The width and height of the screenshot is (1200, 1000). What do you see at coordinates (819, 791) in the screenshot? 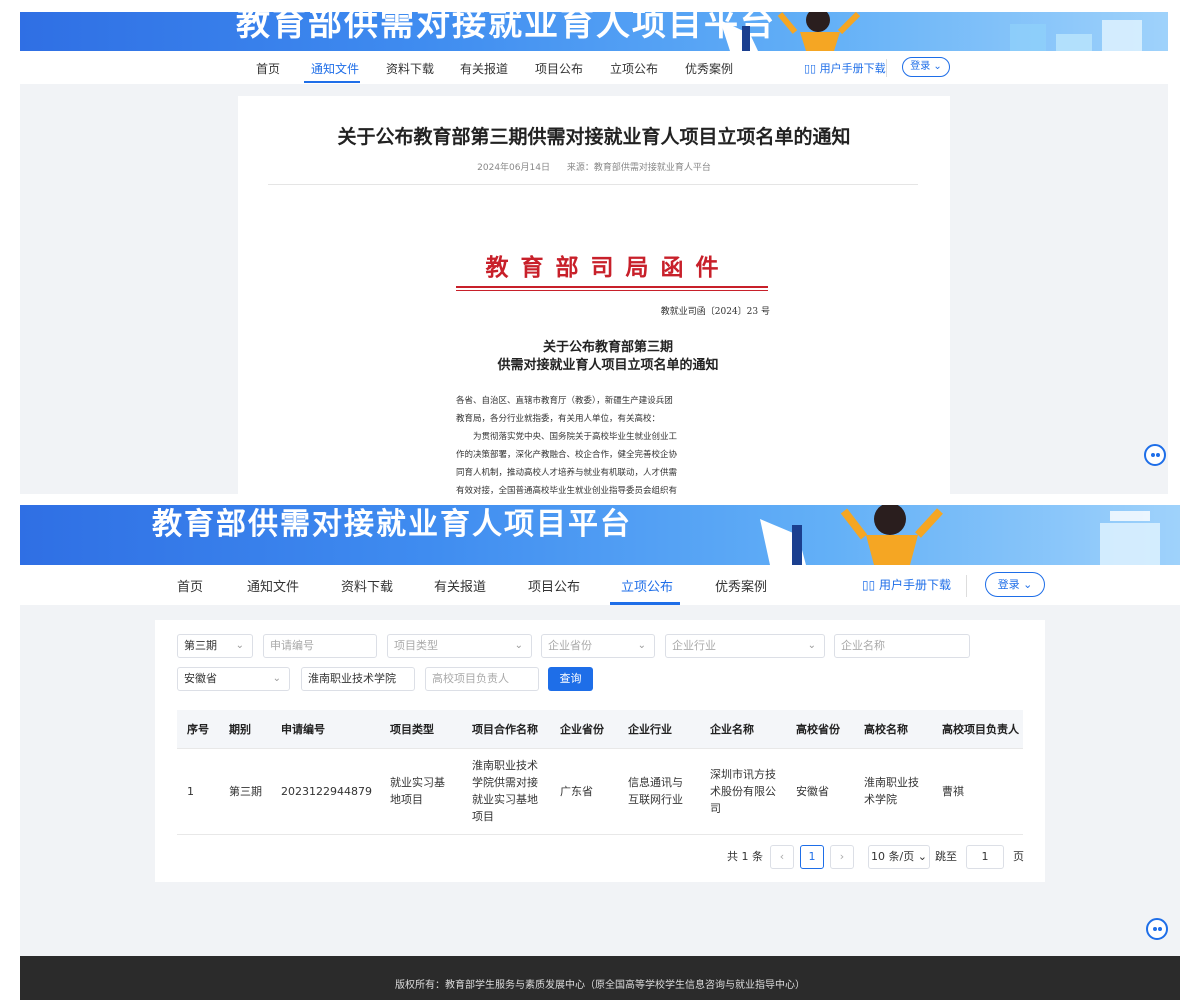
I see `cell-school-province: 安徽省` at bounding box center [819, 791].